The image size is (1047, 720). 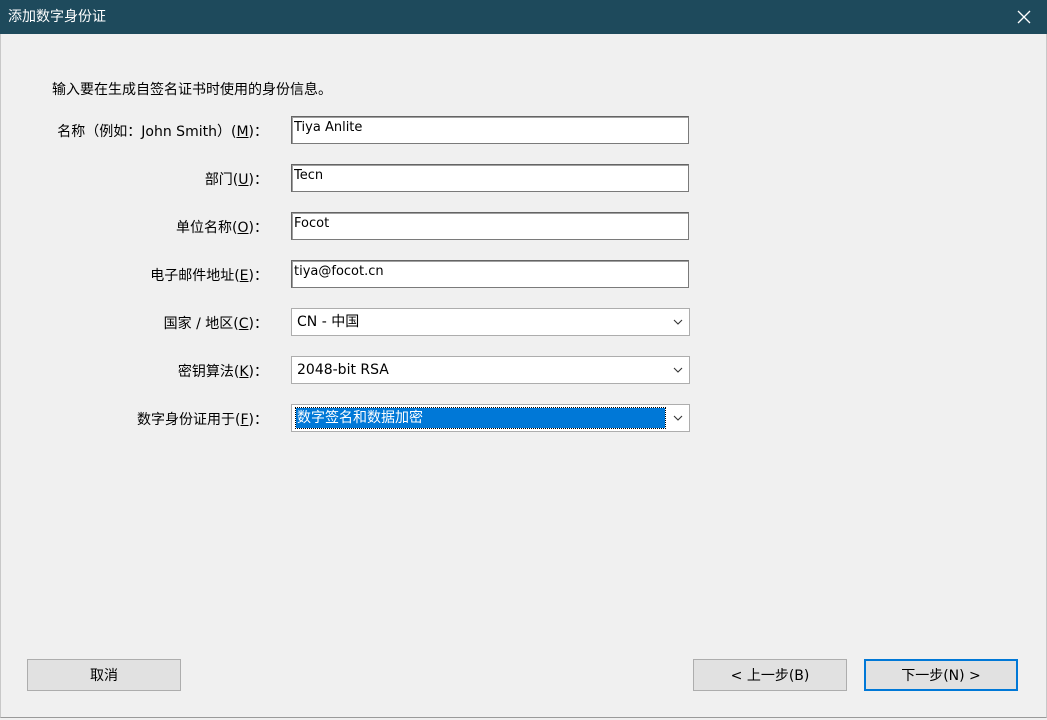 I want to click on cancel-button: 取消, so click(x=104, y=675).